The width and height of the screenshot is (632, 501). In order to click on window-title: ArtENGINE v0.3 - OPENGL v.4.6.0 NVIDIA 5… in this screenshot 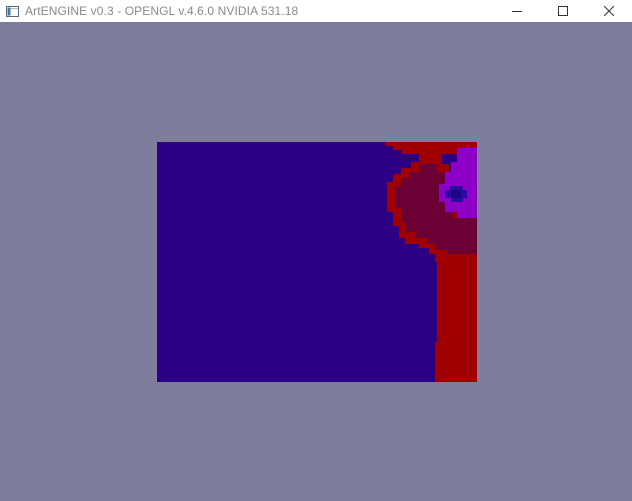, I will do `click(162, 11)`.